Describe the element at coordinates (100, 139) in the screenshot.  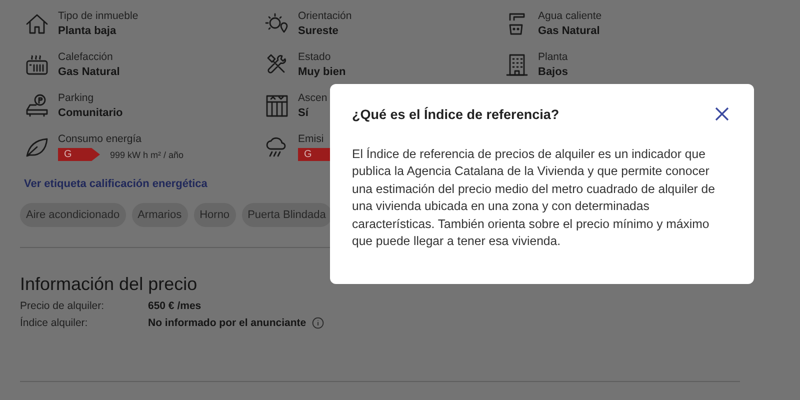
I see `feature-label: Consumo energía` at that location.